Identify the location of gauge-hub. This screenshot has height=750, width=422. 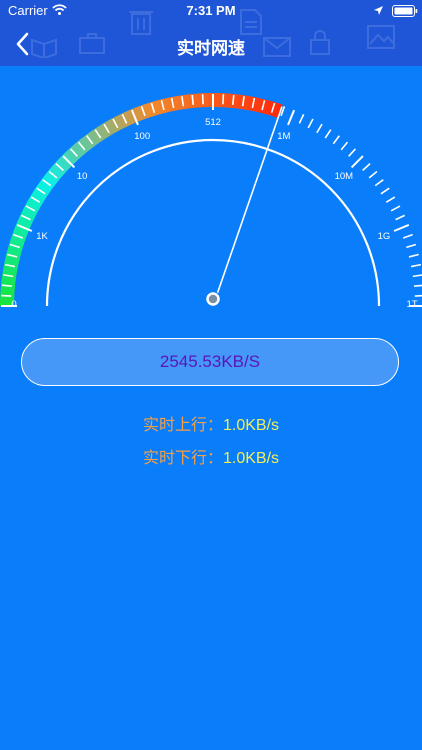
(213, 299).